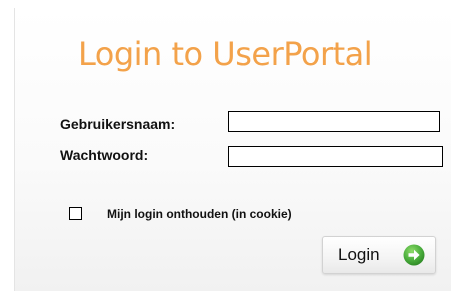 This screenshot has height=291, width=453. I want to click on username-input, so click(334, 121).